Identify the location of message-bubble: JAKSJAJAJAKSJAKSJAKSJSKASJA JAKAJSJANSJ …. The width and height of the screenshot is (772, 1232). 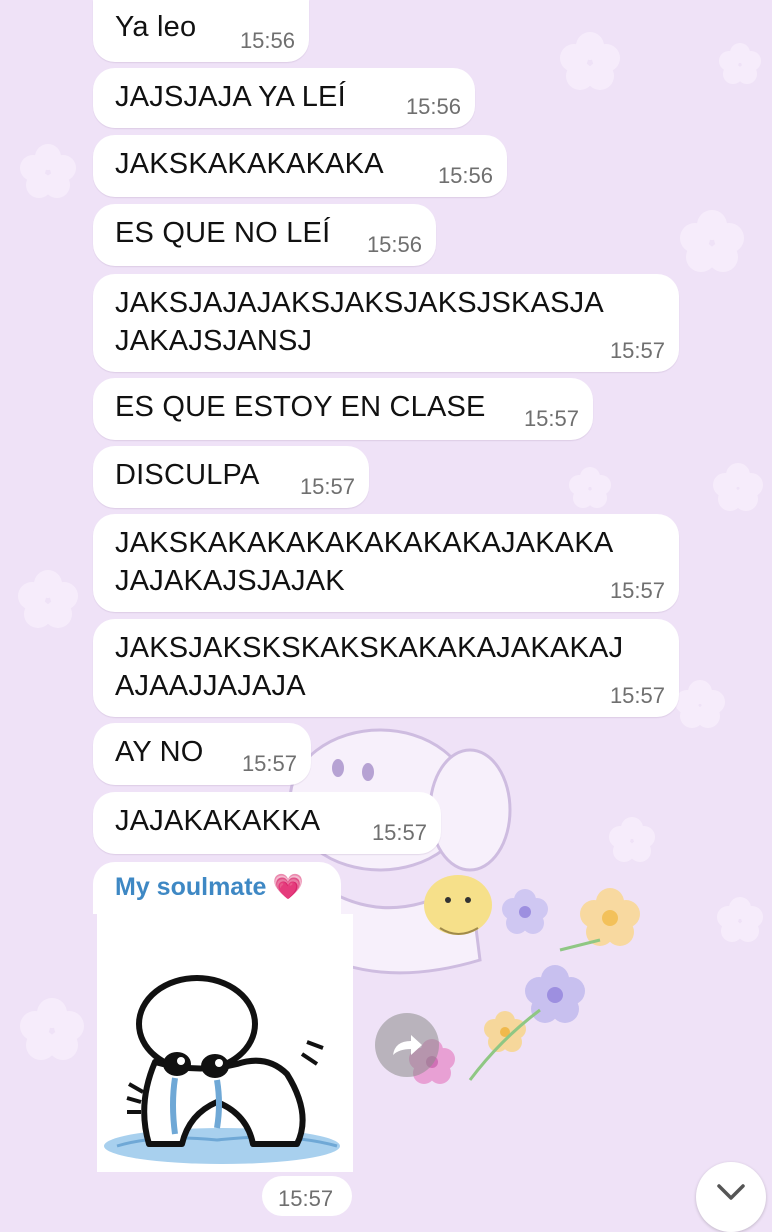
(386, 323).